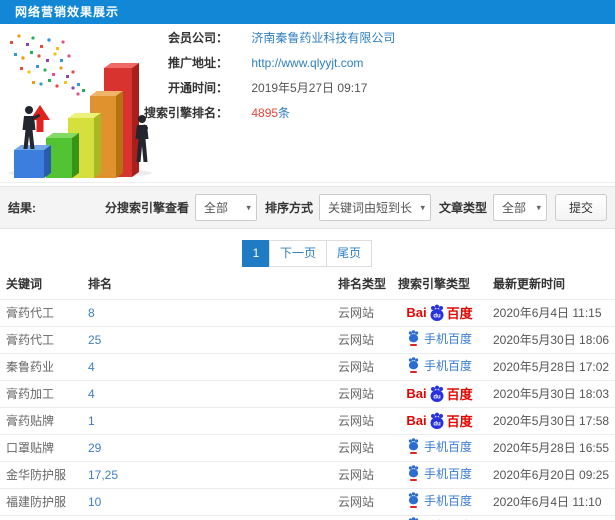  I want to click on rank-cell: 29, so click(207, 447).